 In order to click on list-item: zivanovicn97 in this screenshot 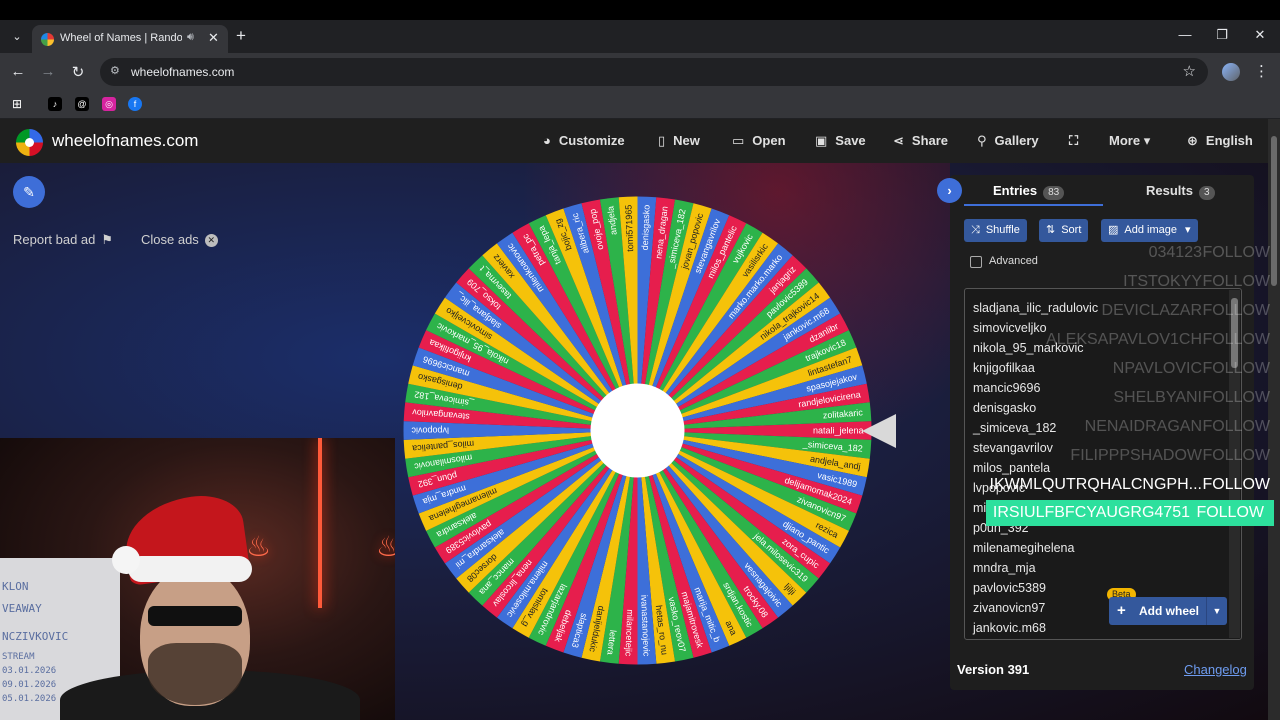, I will do `click(1009, 608)`.